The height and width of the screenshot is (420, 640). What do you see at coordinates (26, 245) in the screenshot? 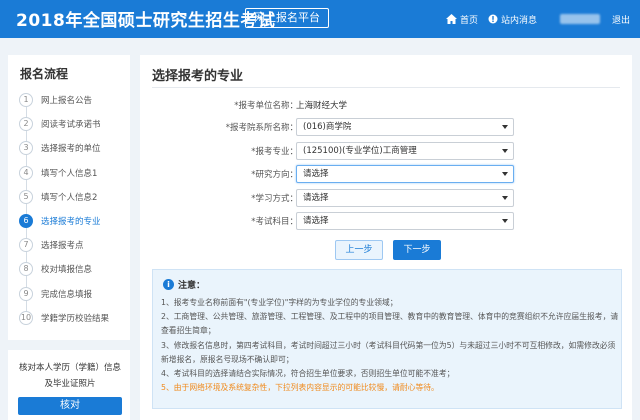
I see `step-number: 7` at bounding box center [26, 245].